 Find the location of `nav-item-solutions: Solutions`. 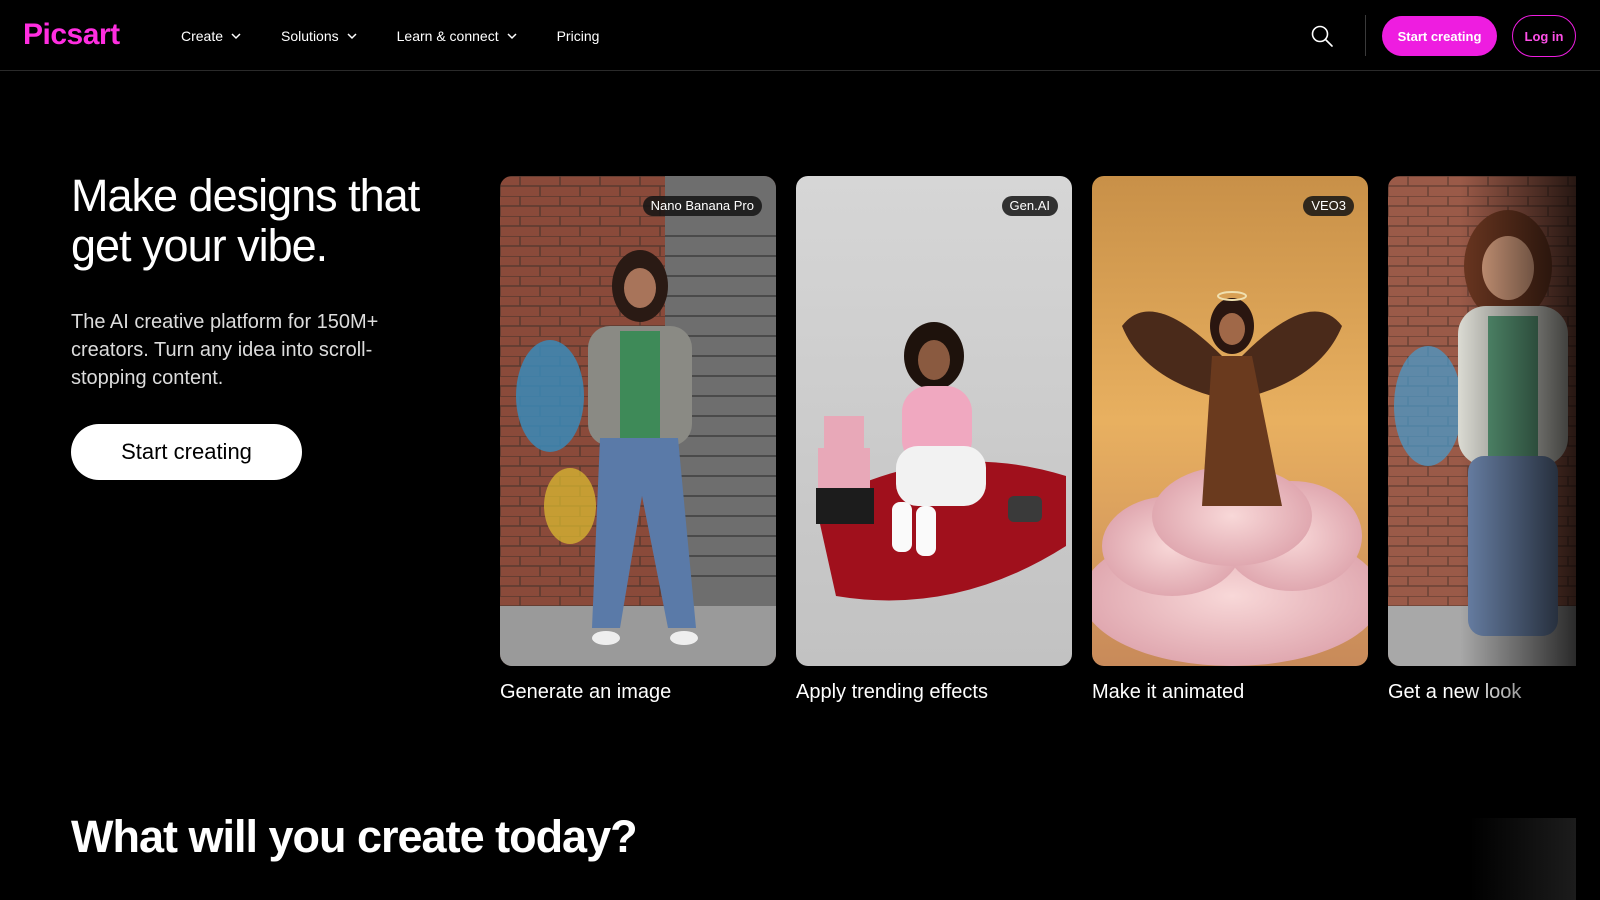

nav-item-solutions: Solutions is located at coordinates (319, 36).